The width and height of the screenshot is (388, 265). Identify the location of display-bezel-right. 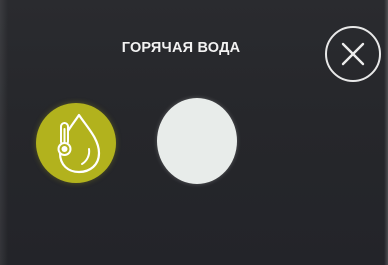
(386, 132).